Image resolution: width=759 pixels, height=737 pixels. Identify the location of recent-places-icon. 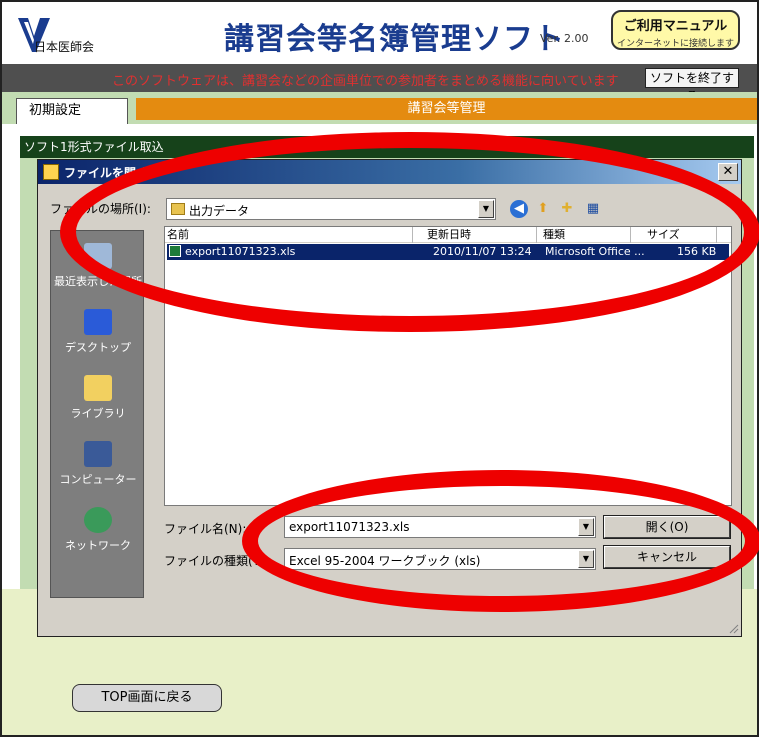
(98, 256).